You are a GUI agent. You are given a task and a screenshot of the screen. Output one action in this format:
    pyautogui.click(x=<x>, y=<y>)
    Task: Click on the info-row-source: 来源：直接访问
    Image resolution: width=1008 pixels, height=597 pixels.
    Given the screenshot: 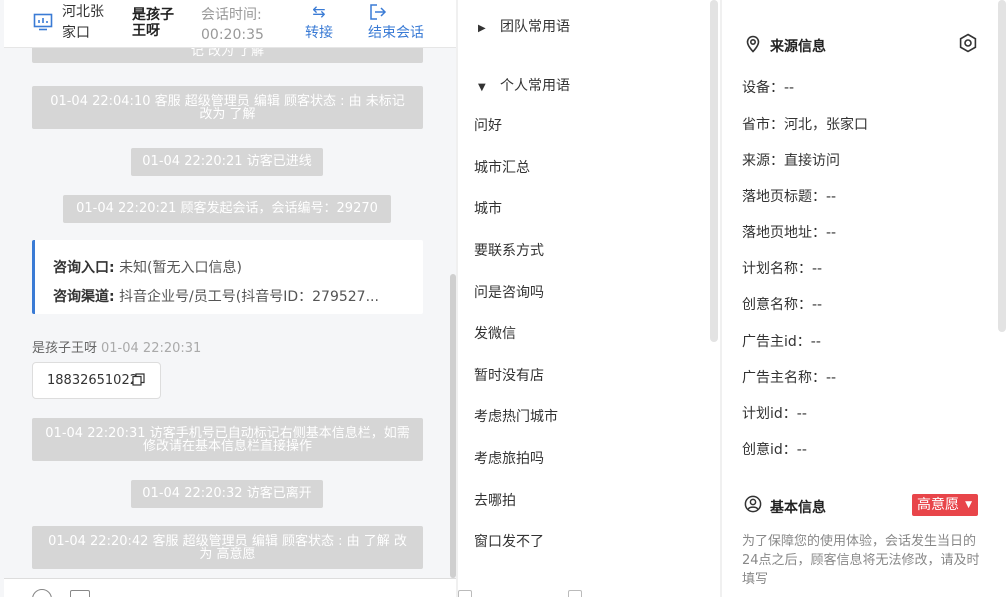 What is the action you would take?
    pyautogui.click(x=791, y=161)
    